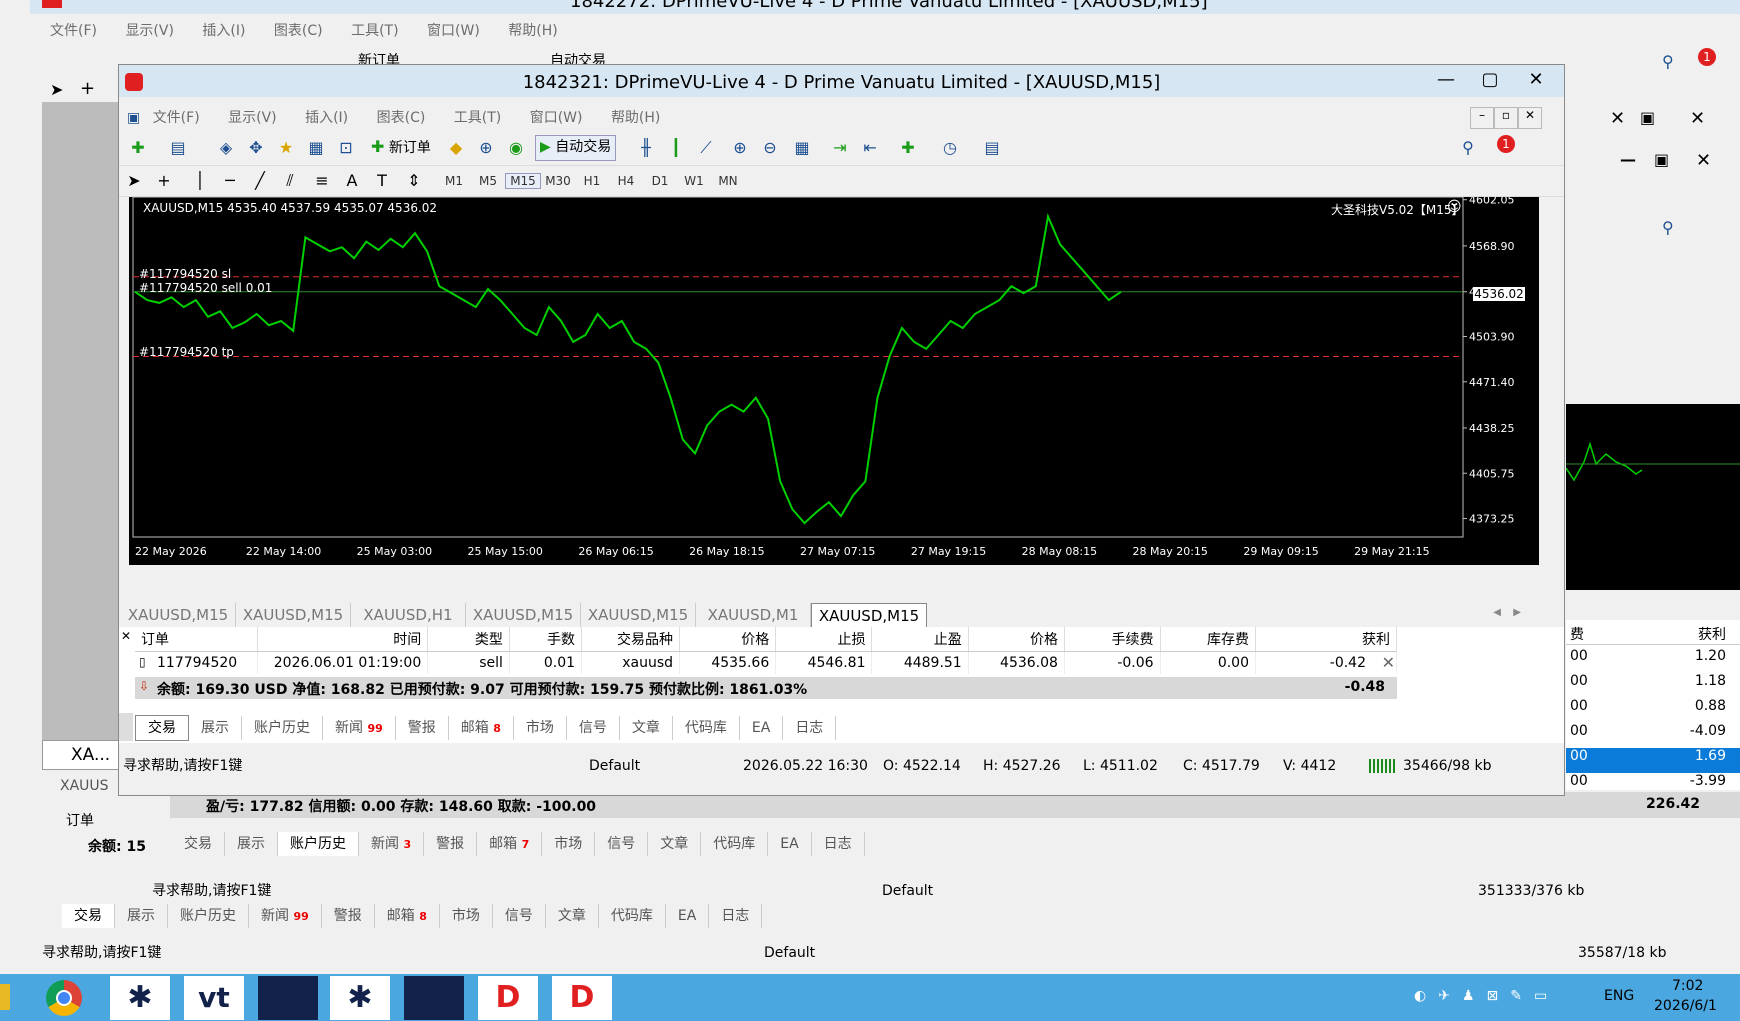 This screenshot has height=1021, width=1740. Describe the element at coordinates (869, 616) in the screenshot. I see `chart-tab-active: XAUUSD,M15` at that location.